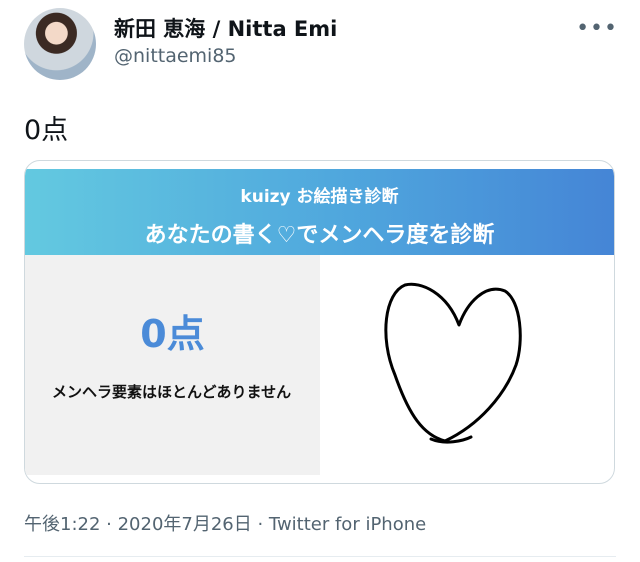 The width and height of the screenshot is (640, 562). Describe the element at coordinates (60, 44) in the screenshot. I see `avatar` at that location.